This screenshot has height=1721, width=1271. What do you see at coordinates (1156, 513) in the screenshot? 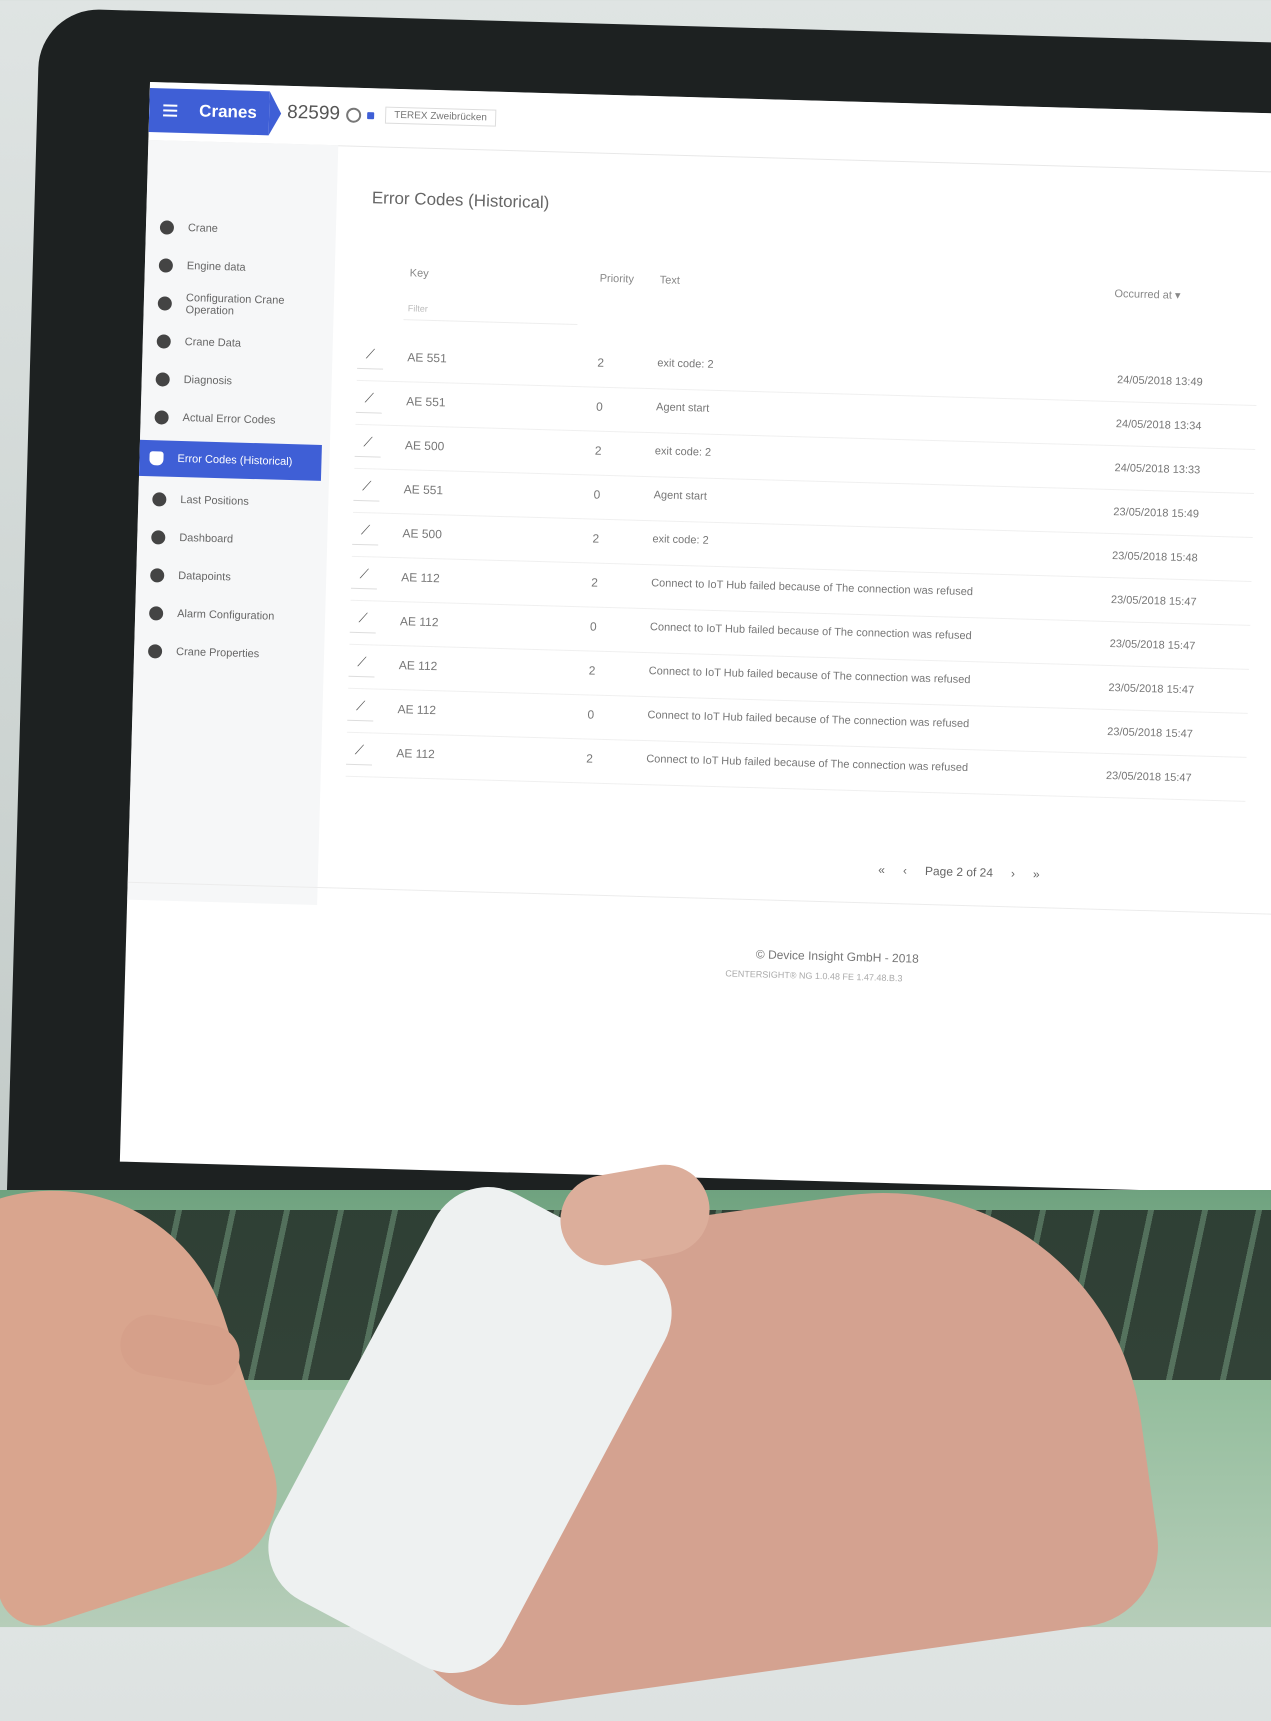
I see `row-date: 23/05/2018 15:49` at bounding box center [1156, 513].